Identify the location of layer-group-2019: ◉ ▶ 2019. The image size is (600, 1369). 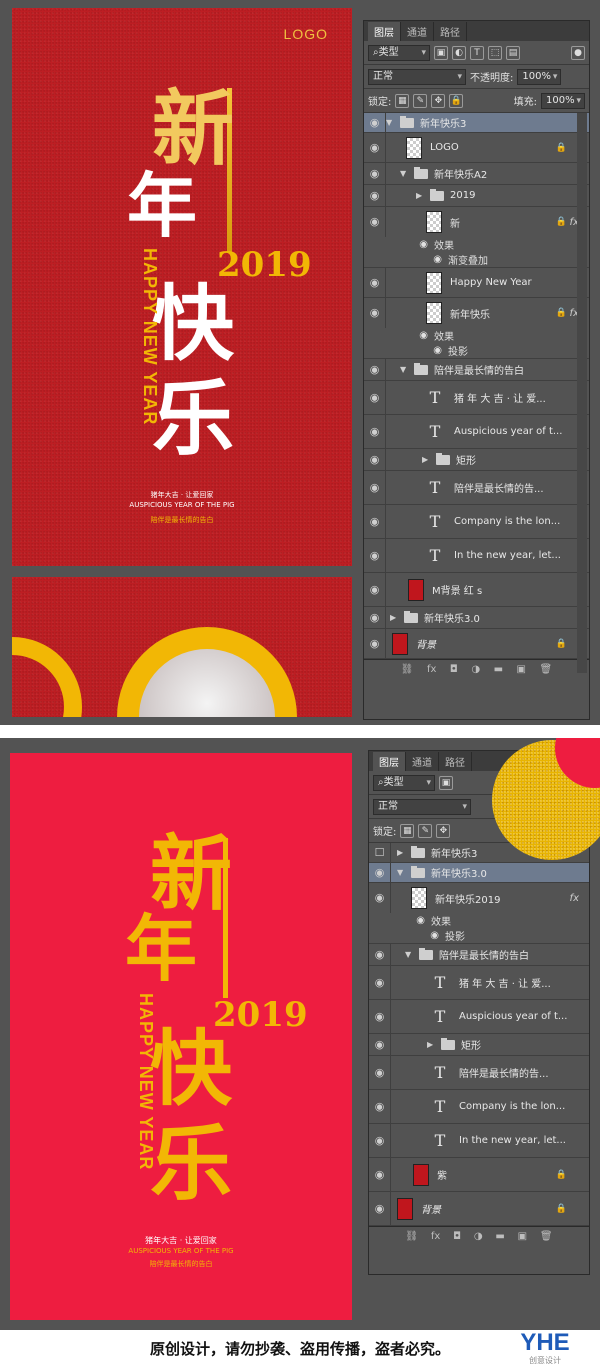
(476, 196).